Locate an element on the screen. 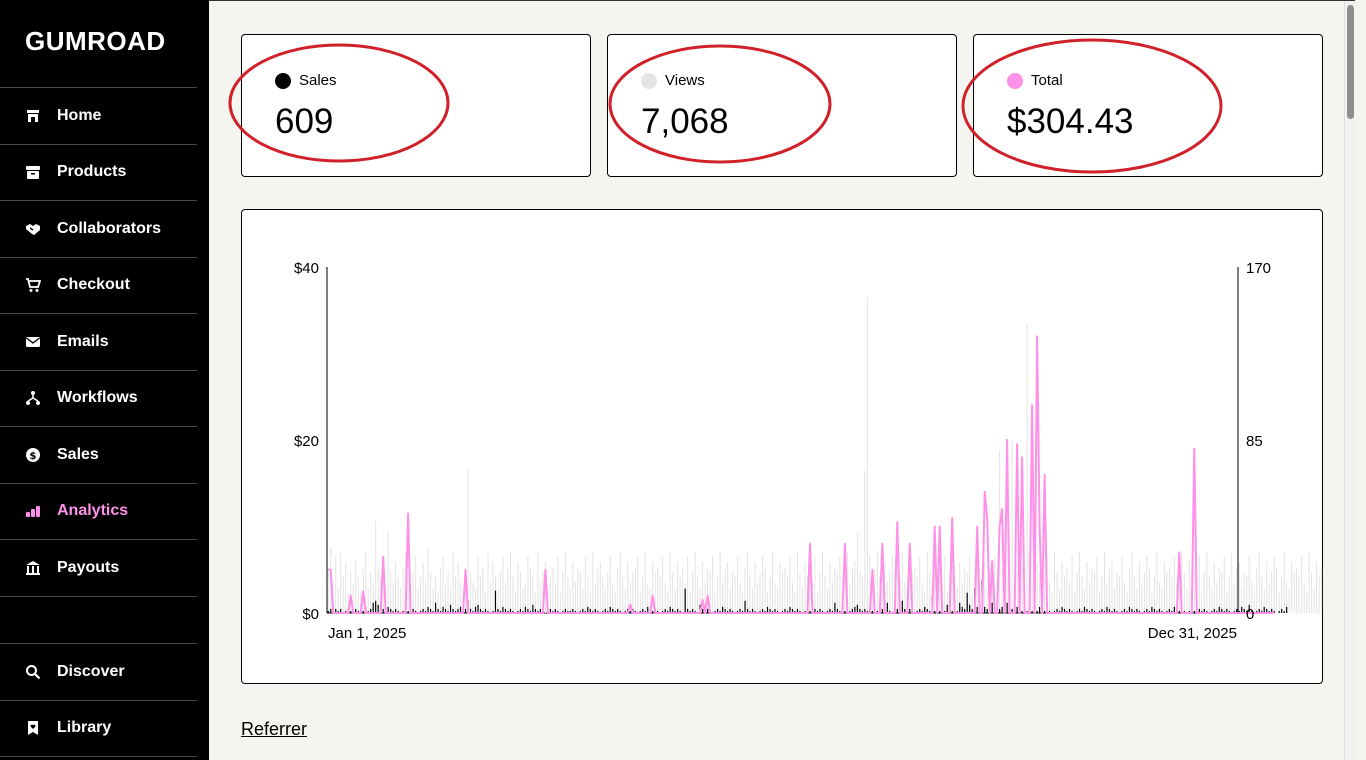 The height and width of the screenshot is (760, 1366). sales-legend-dot is located at coordinates (283, 80).